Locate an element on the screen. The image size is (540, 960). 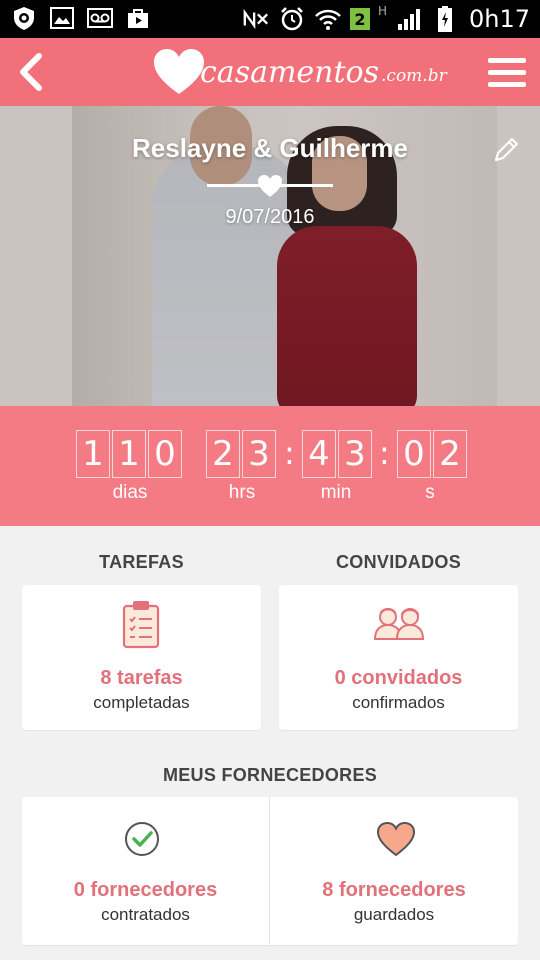
heart-saved-icon is located at coordinates (396, 839).